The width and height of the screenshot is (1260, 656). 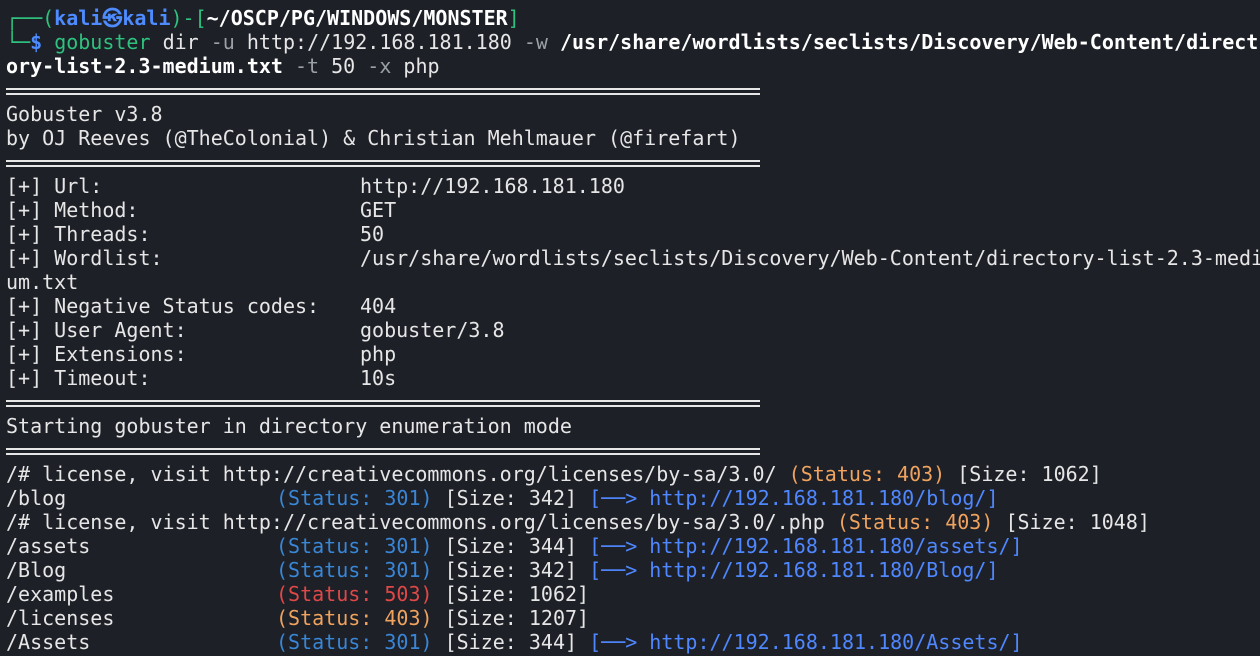 I want to click on redirect-link: [──> http://192.168.181.180/Blog/], so click(x=794, y=570).